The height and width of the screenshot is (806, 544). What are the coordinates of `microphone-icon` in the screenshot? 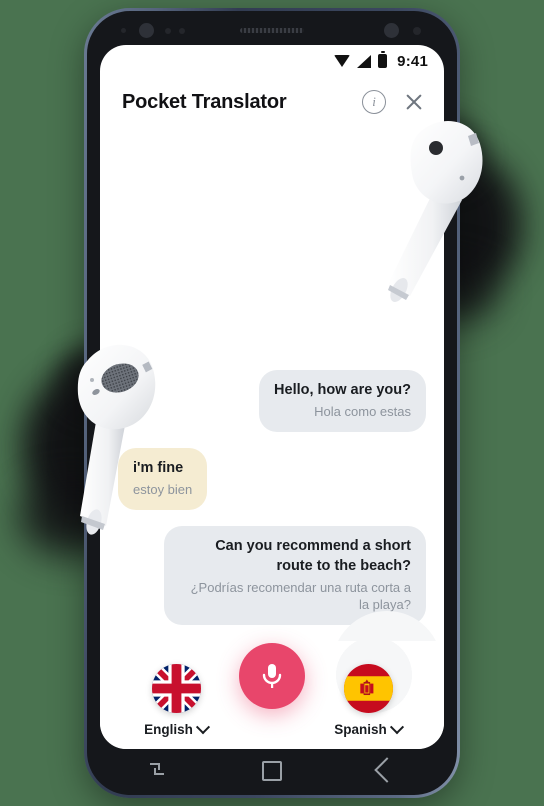 It's located at (272, 676).